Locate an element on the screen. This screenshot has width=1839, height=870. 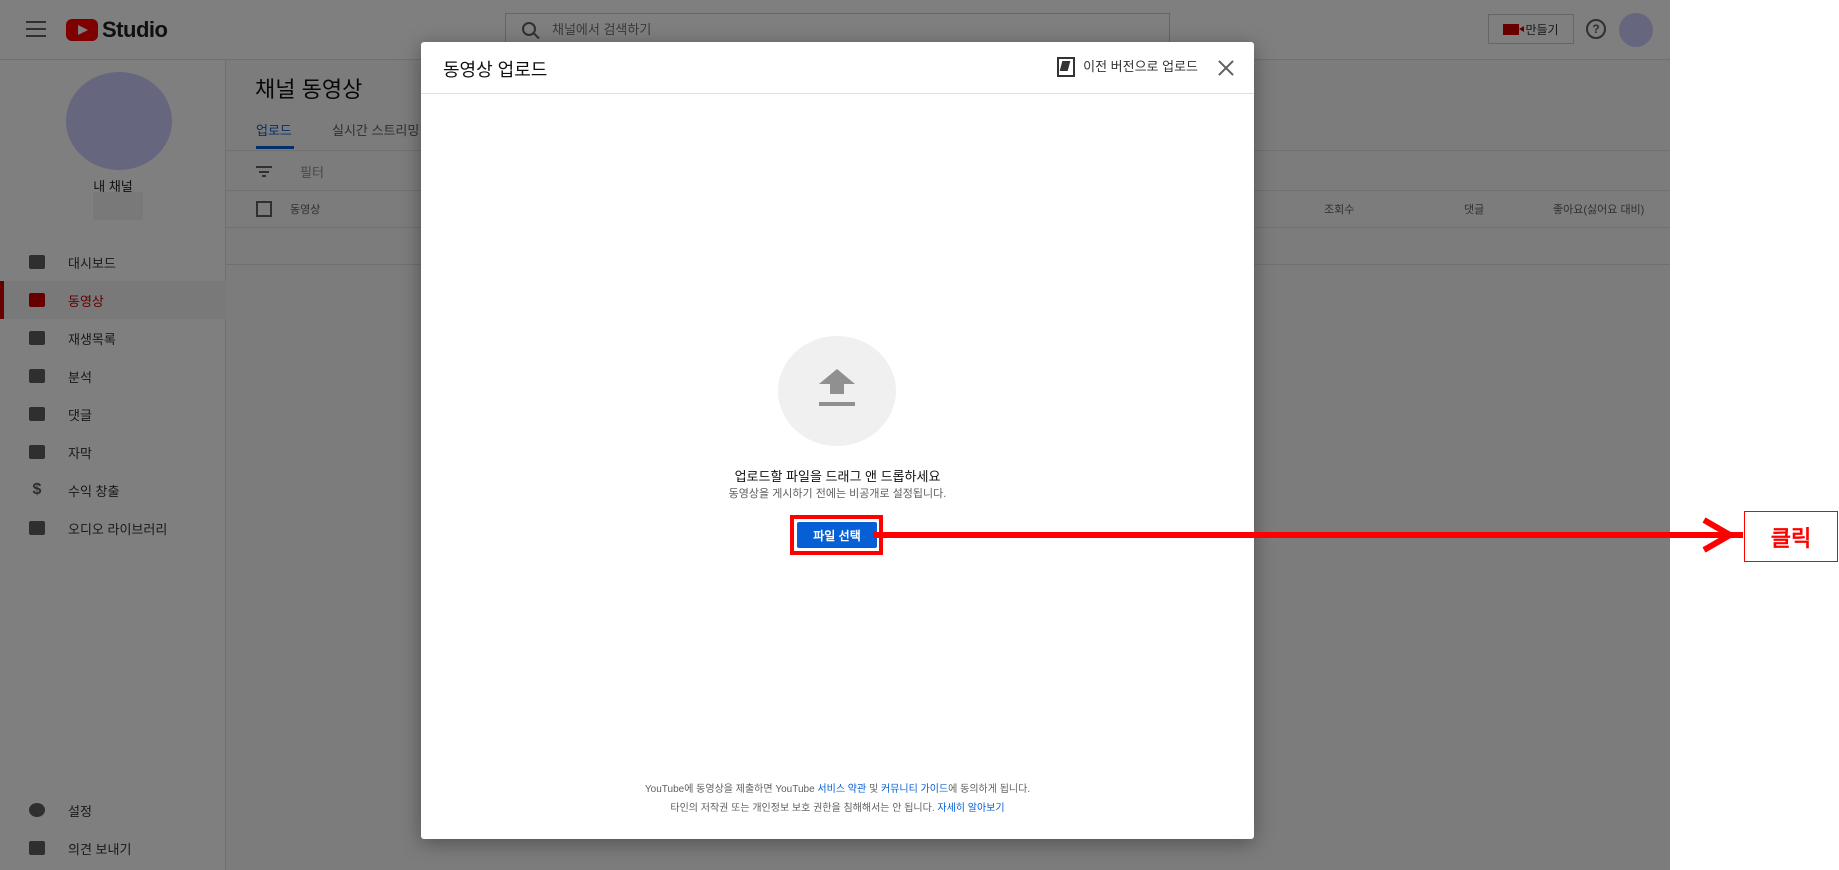
drop-subtitle: 동영상을 게시하기 전에는 비공개로 설정됩니다. is located at coordinates (837, 494).